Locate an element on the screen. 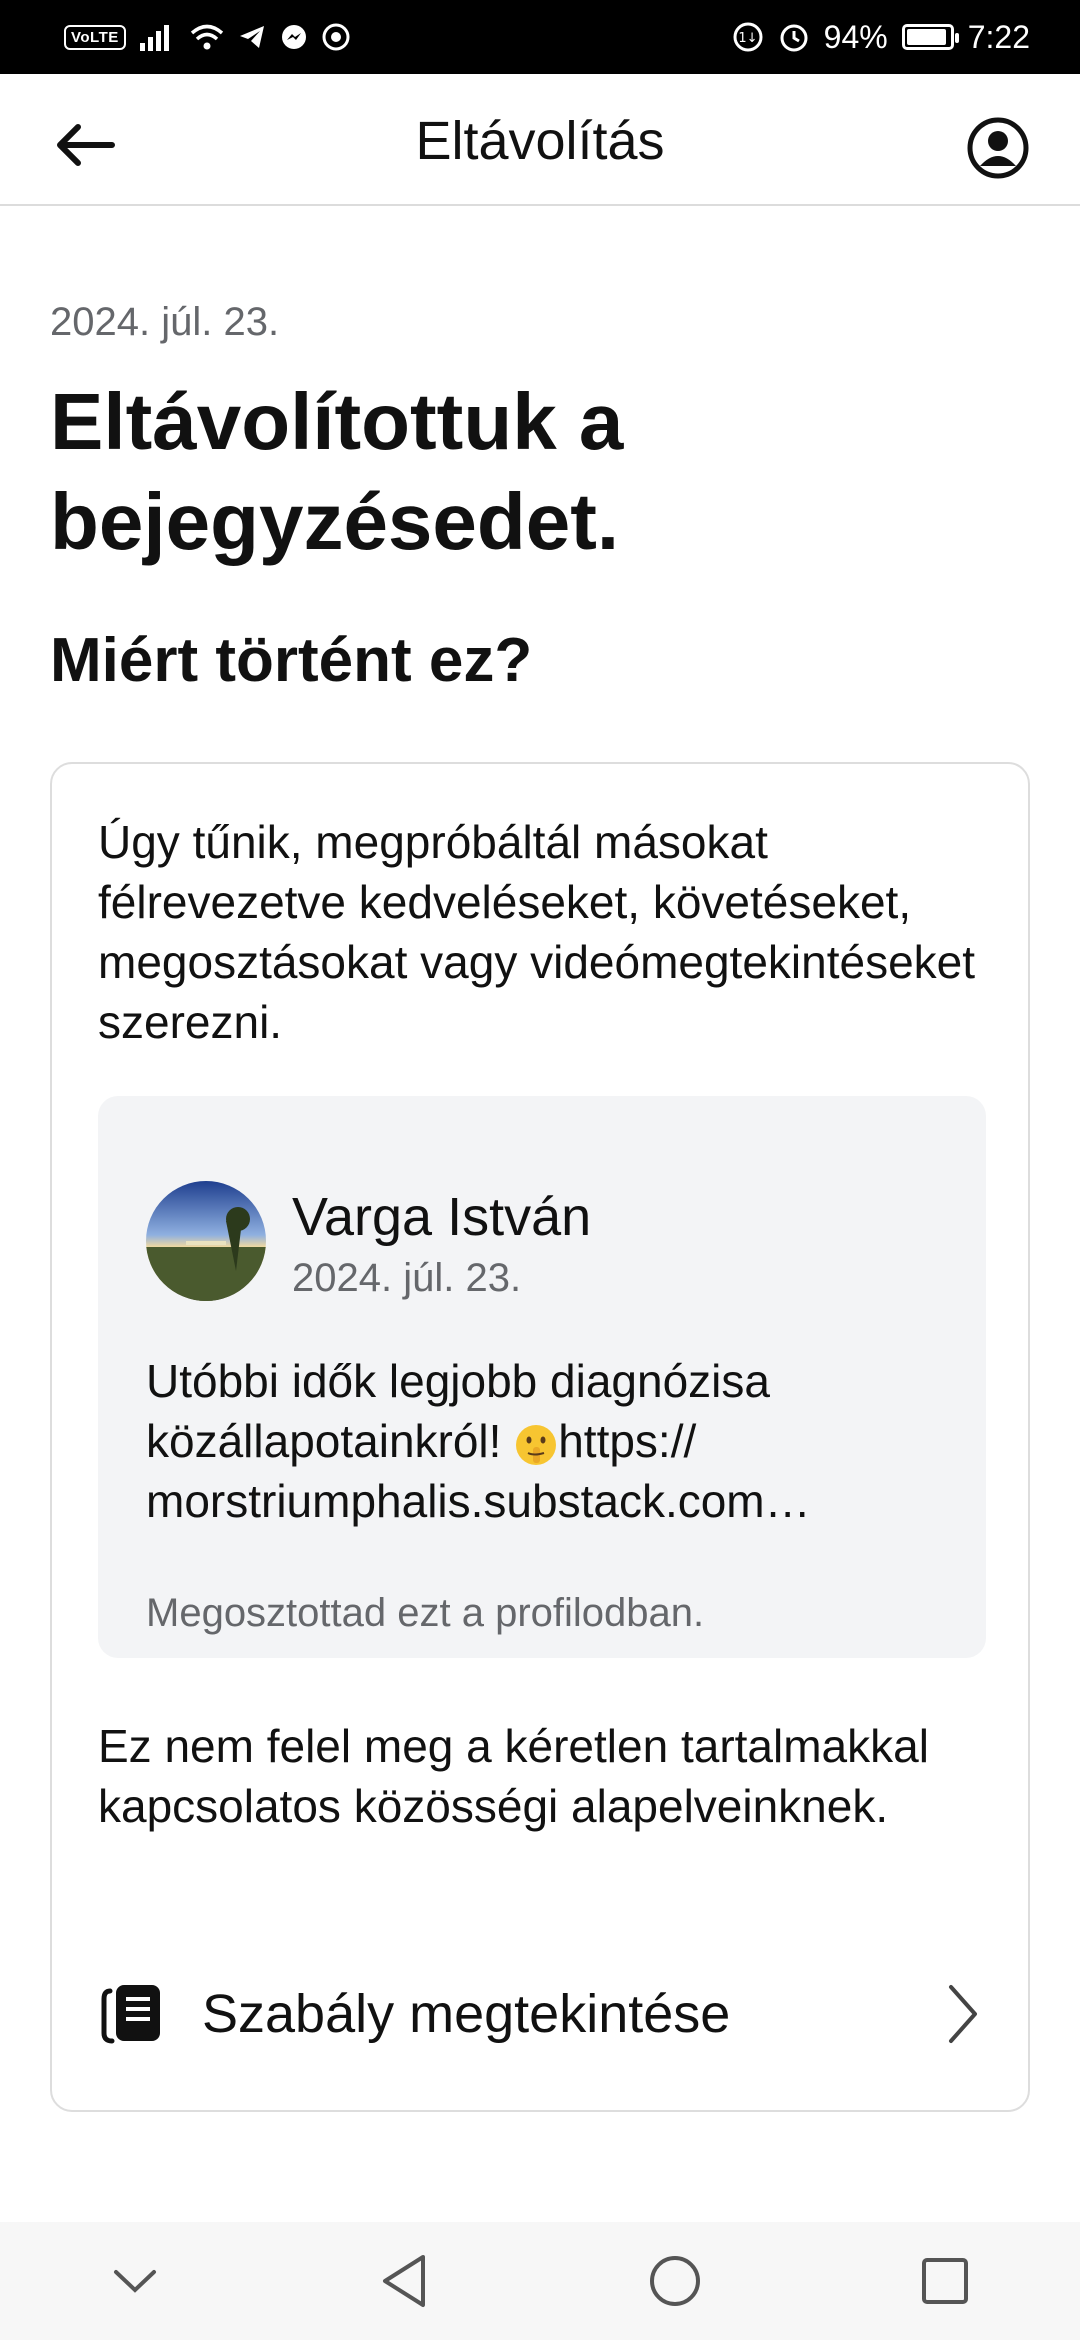 Image resolution: width=1080 pixels, height=2340 pixels. status-bar: VoLTE 1↓ 94% 7:22 is located at coordinates (540, 37).